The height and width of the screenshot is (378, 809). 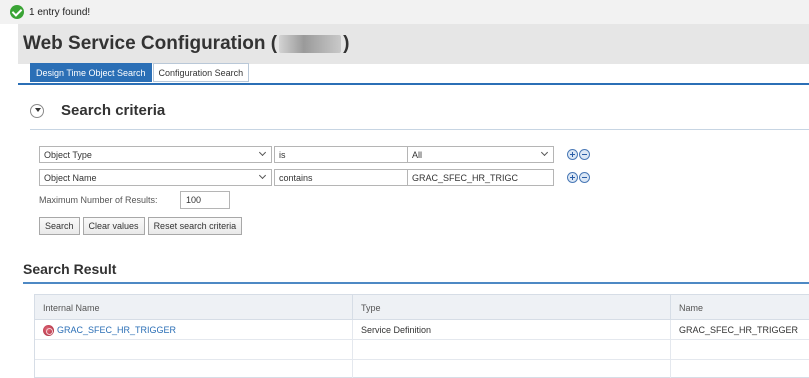 I want to click on column-header-type: Type, so click(x=512, y=307).